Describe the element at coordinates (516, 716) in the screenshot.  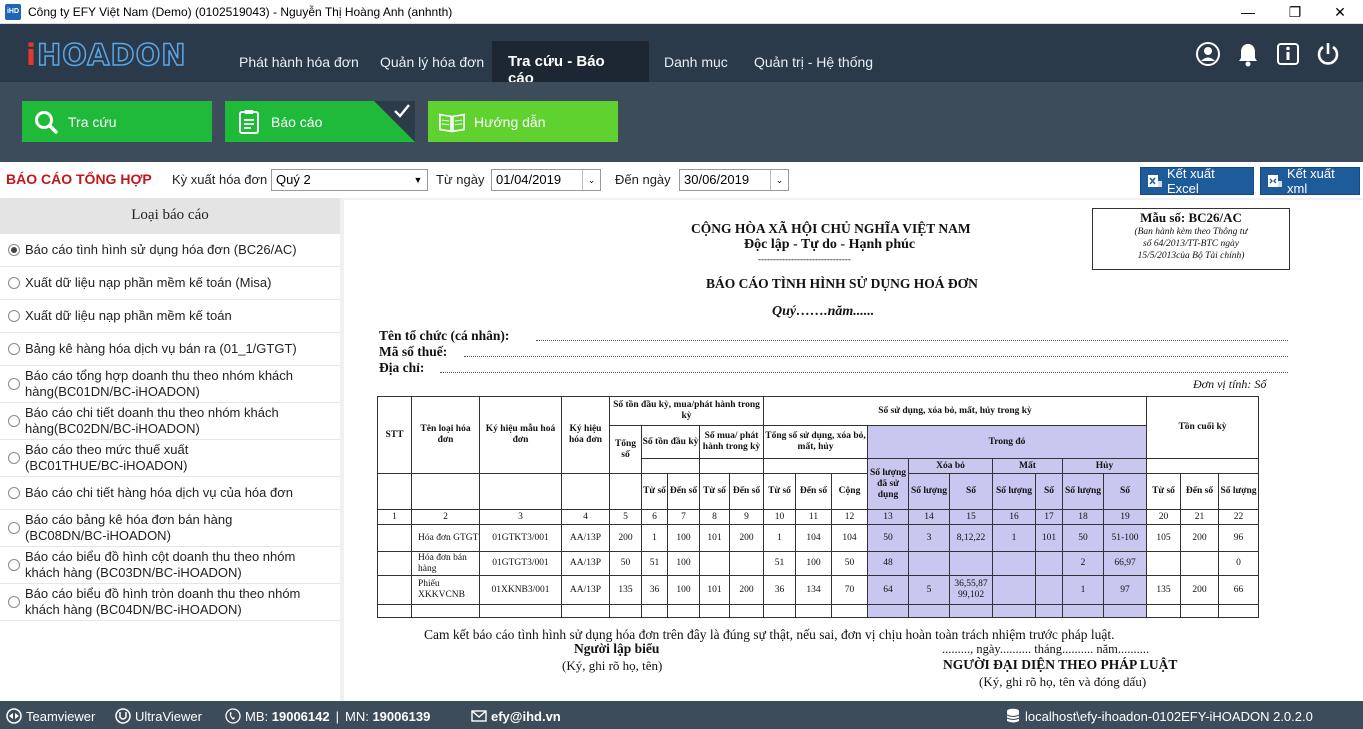
I see `email-link: efy@ihd.vn` at that location.